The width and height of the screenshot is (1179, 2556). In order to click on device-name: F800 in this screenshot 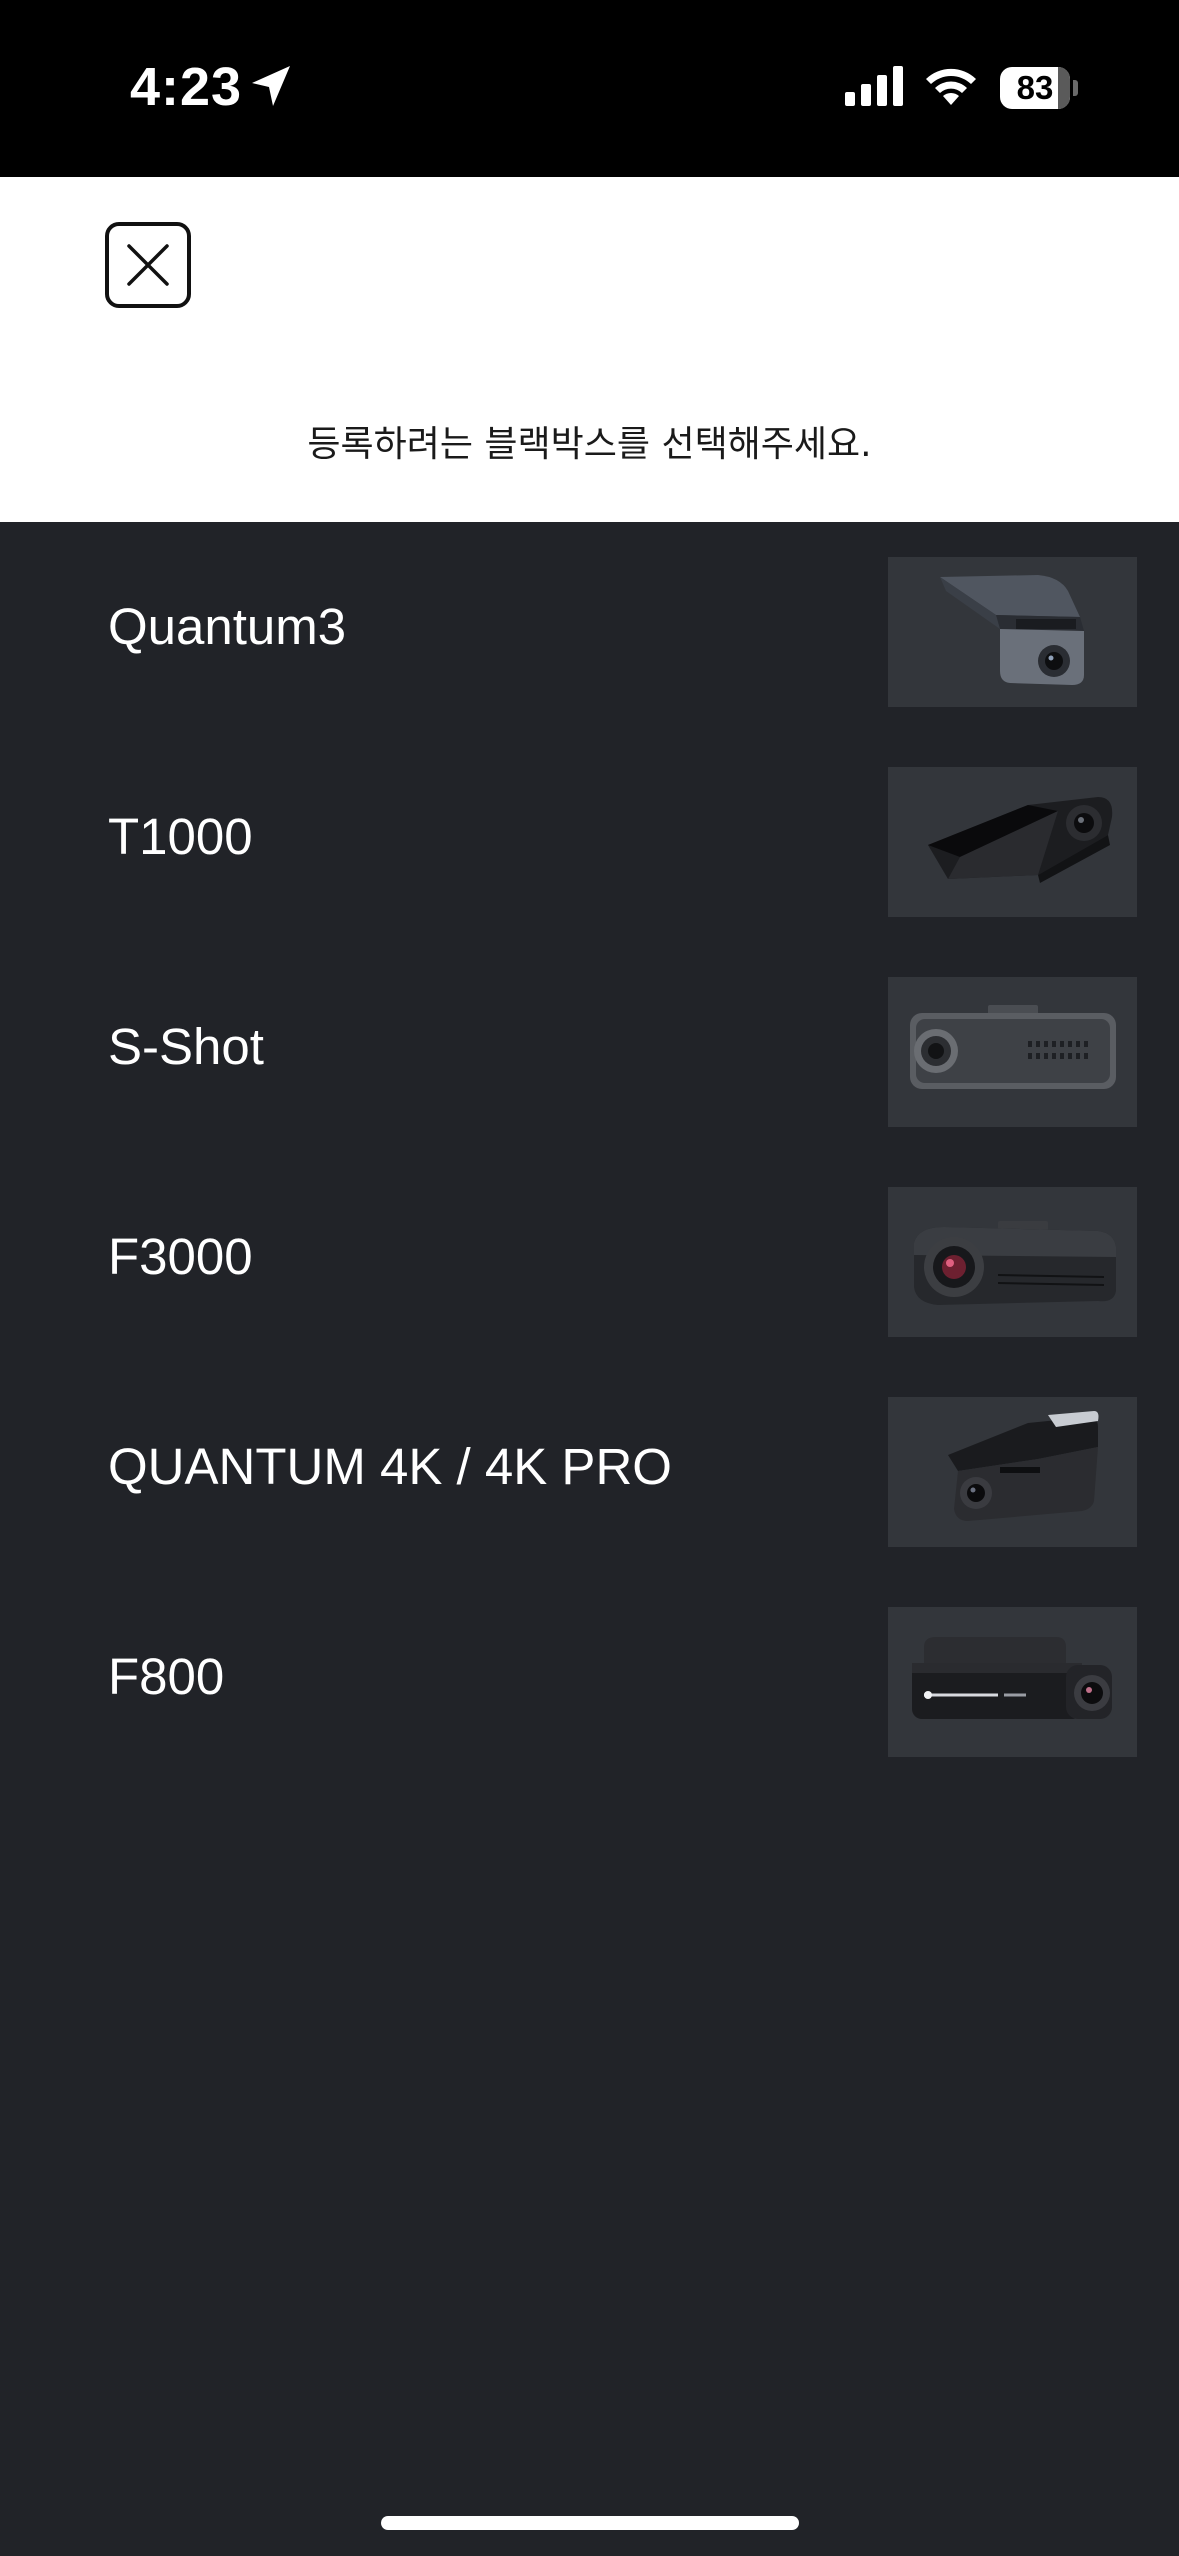, I will do `click(166, 1676)`.